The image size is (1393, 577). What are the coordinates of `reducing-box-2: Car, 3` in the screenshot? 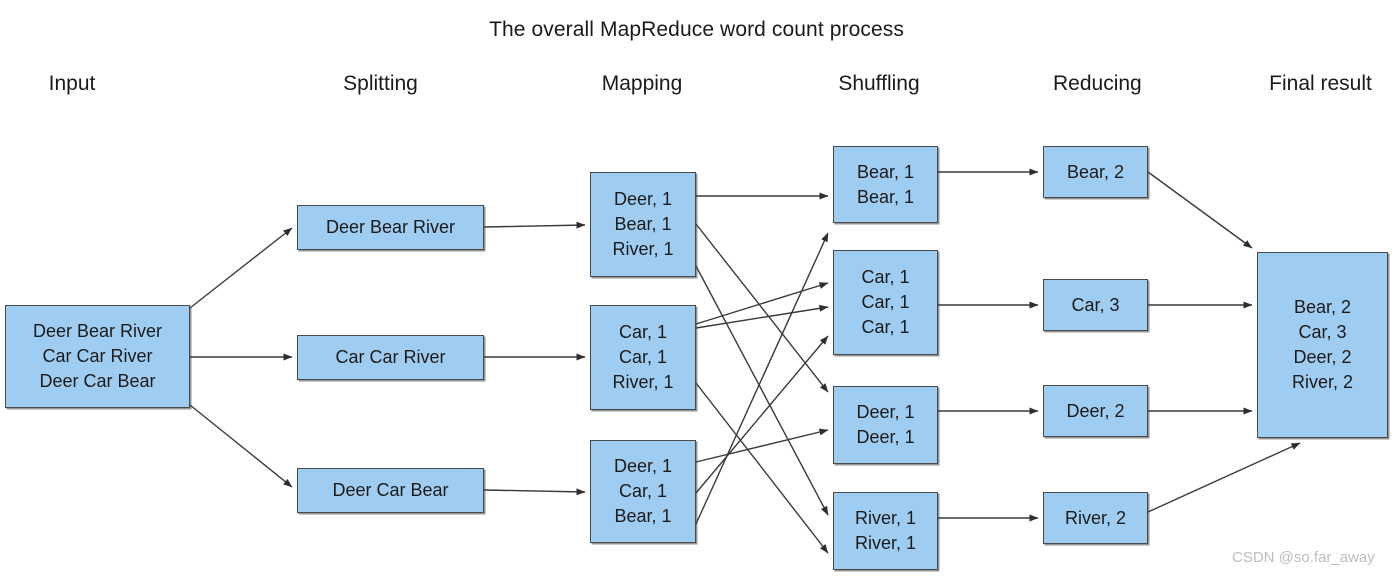 It's located at (1095, 305).